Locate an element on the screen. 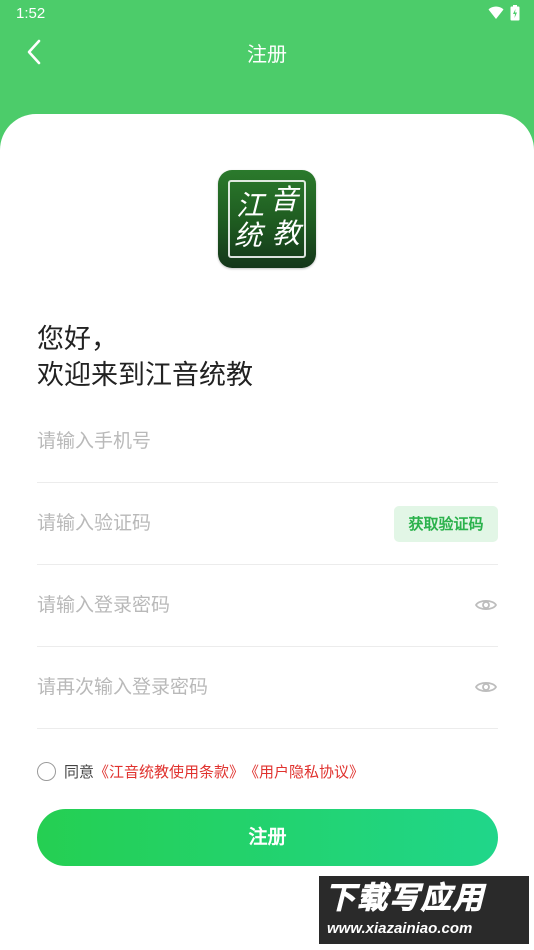 This screenshot has height=950, width=534. logo-char: 教 is located at coordinates (286, 233).